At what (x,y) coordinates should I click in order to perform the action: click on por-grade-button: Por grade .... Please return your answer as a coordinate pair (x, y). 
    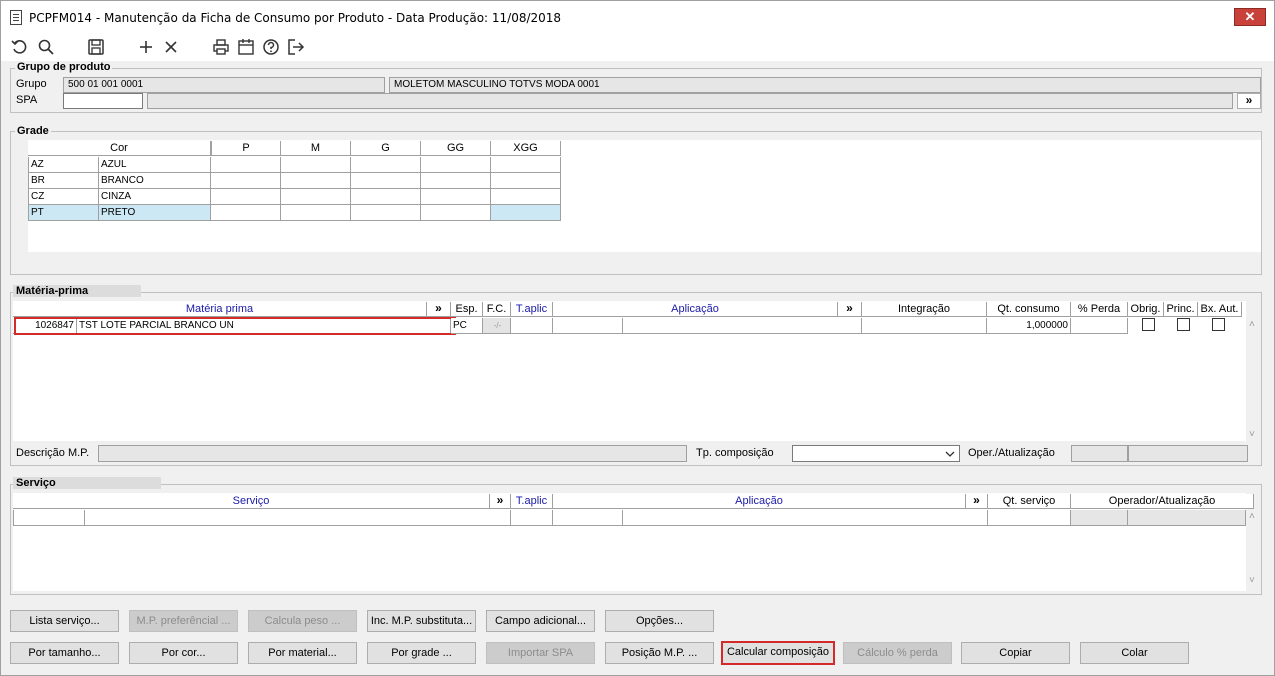
    Looking at the image, I should click on (421, 653).